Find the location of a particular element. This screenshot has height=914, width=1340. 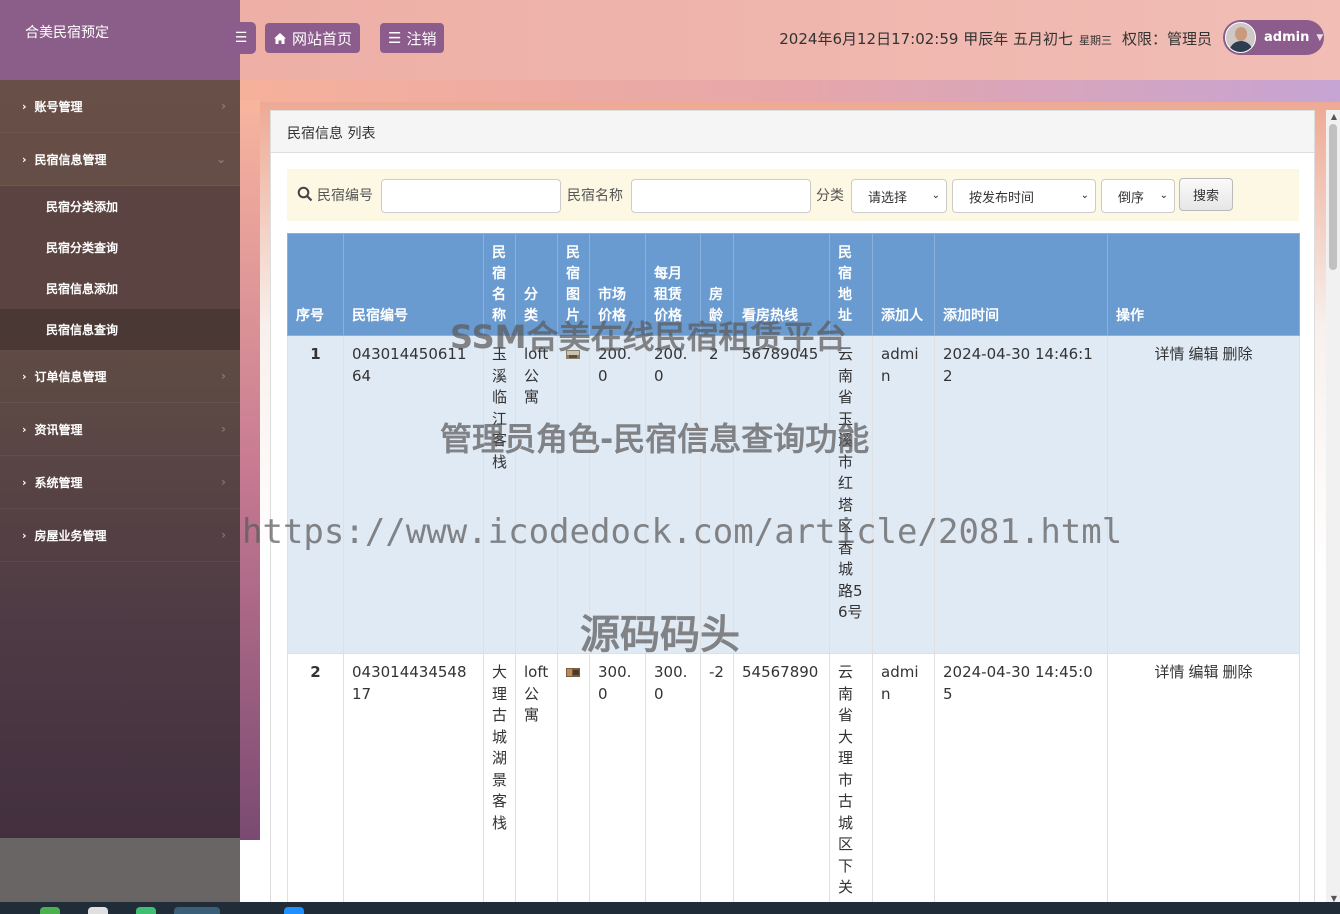

sort-select: 按发布时间 ⌄ is located at coordinates (1024, 196).